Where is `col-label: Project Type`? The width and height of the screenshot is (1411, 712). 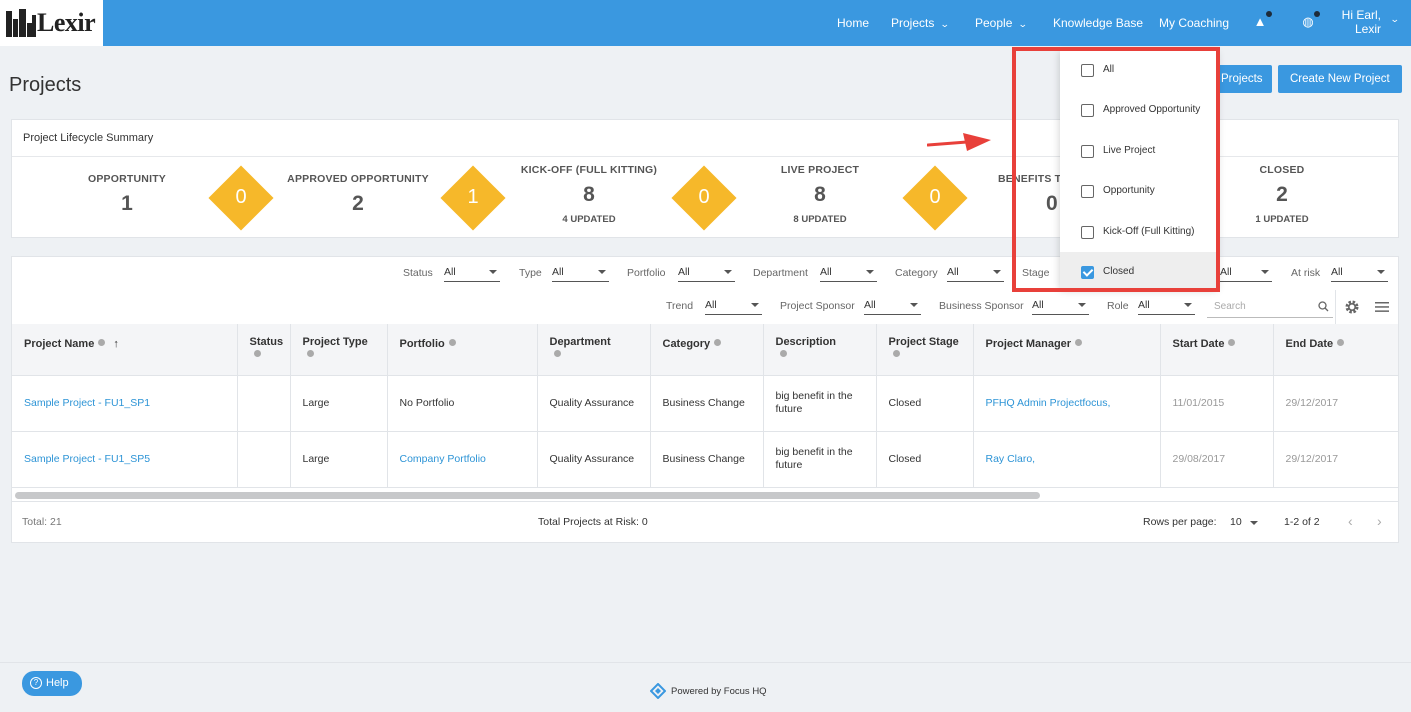
col-label: Project Type is located at coordinates (335, 342).